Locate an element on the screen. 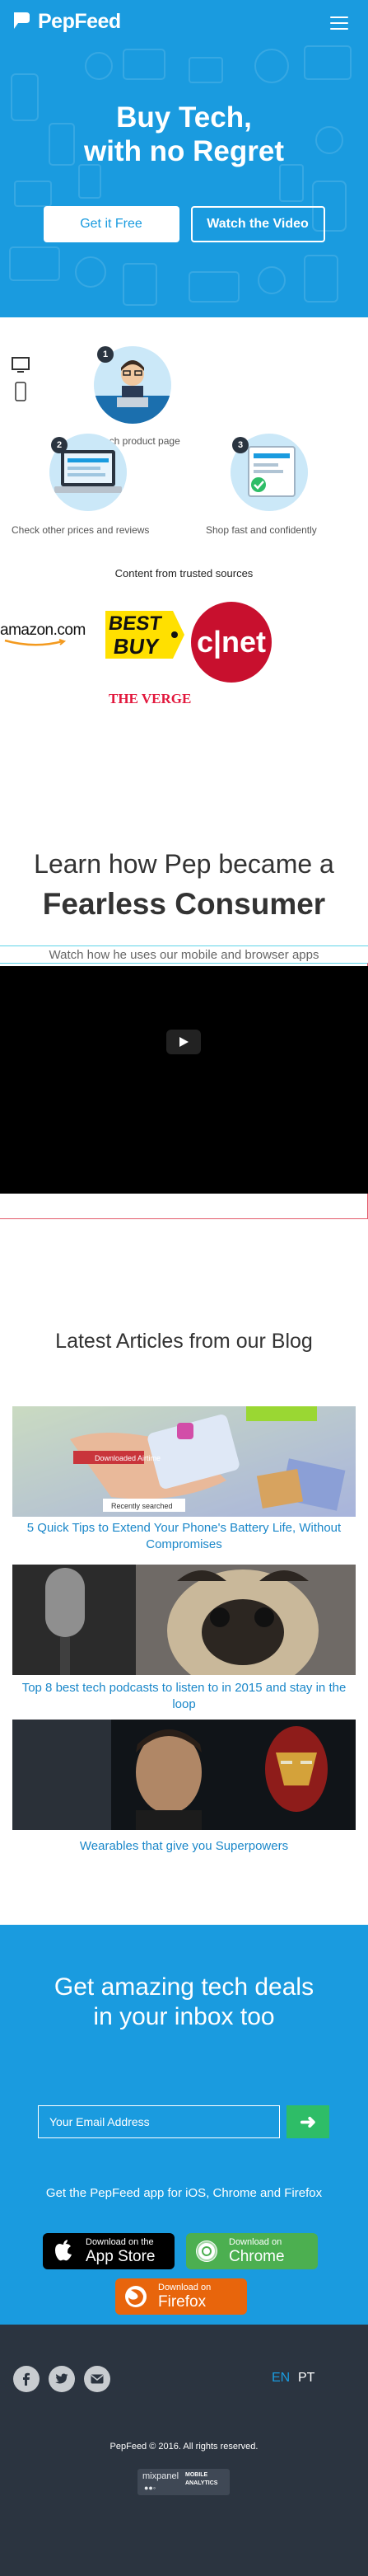 This screenshot has width=368, height=2576. hero-title-line2: with no Regret is located at coordinates (184, 151).